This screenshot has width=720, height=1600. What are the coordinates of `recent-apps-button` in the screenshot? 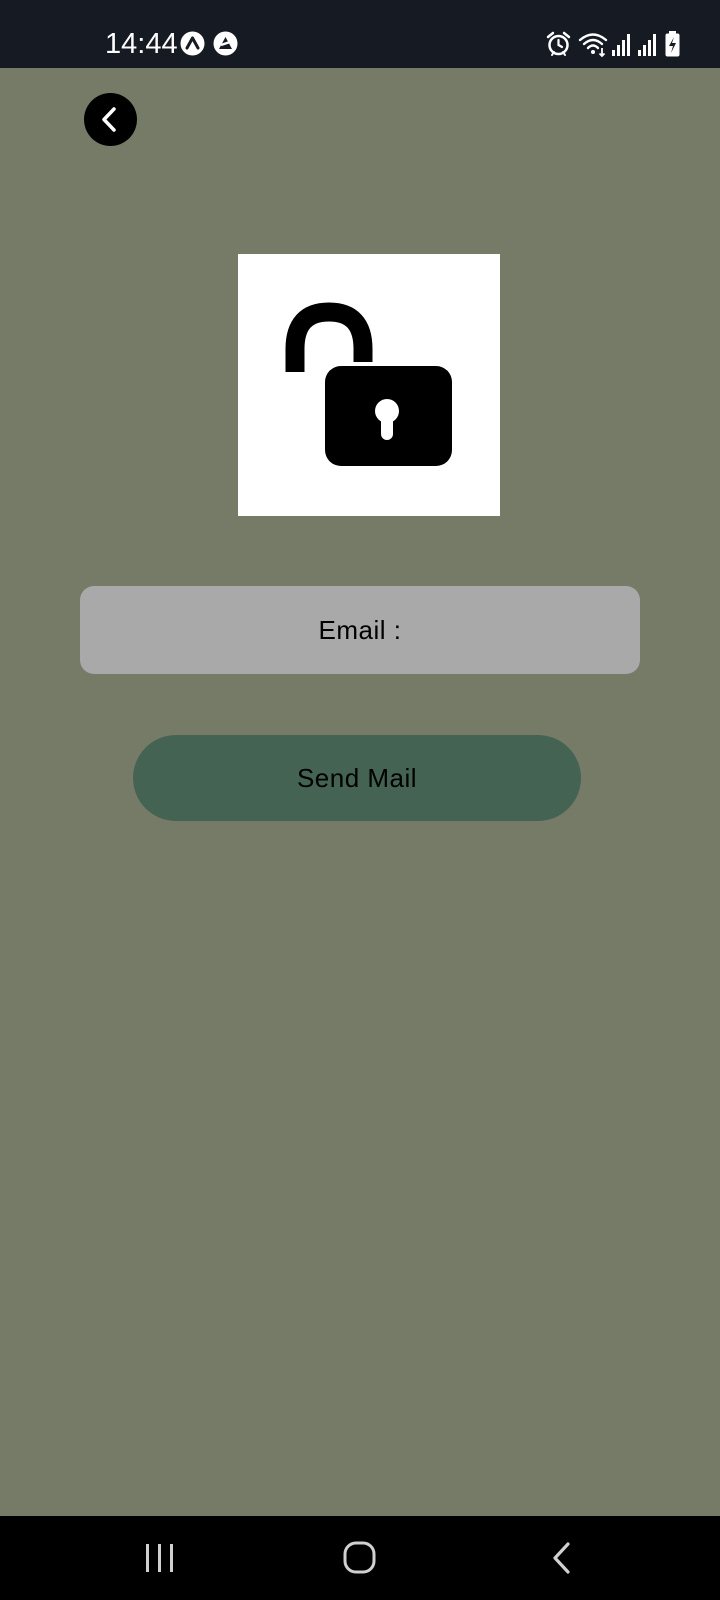 It's located at (160, 1558).